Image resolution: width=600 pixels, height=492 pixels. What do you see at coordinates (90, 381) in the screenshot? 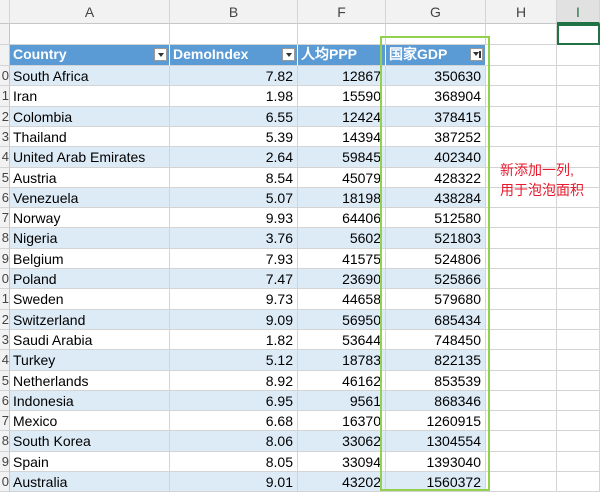
I see `cell-country: Netherlands` at bounding box center [90, 381].